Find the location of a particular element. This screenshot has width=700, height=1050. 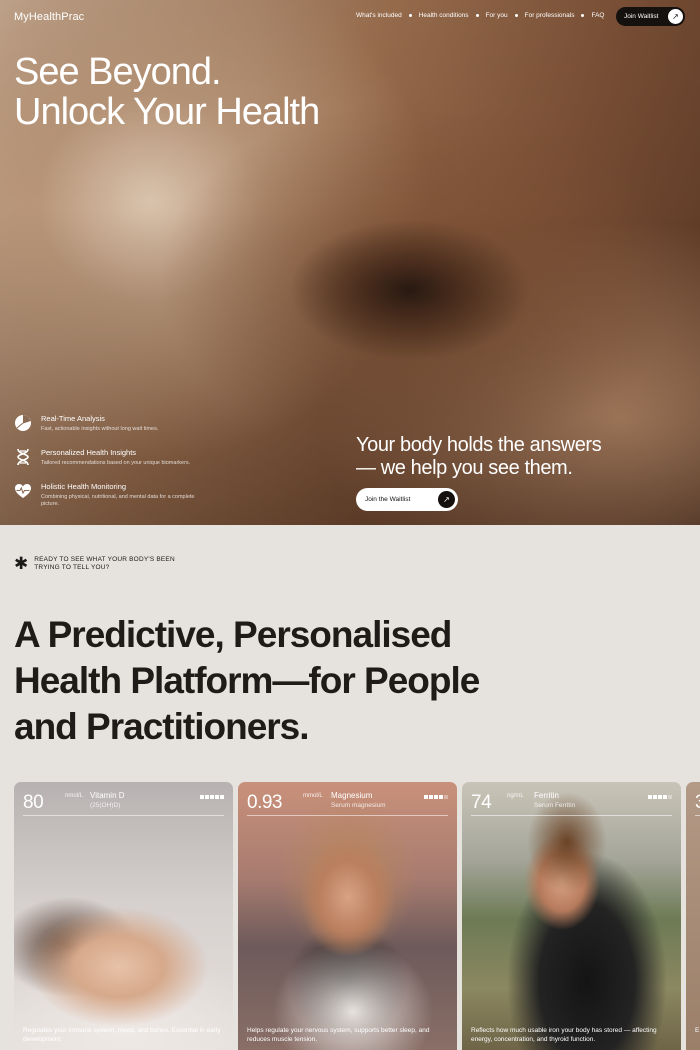

platform-title-line: A Predictive, Personalised is located at coordinates (233, 634).